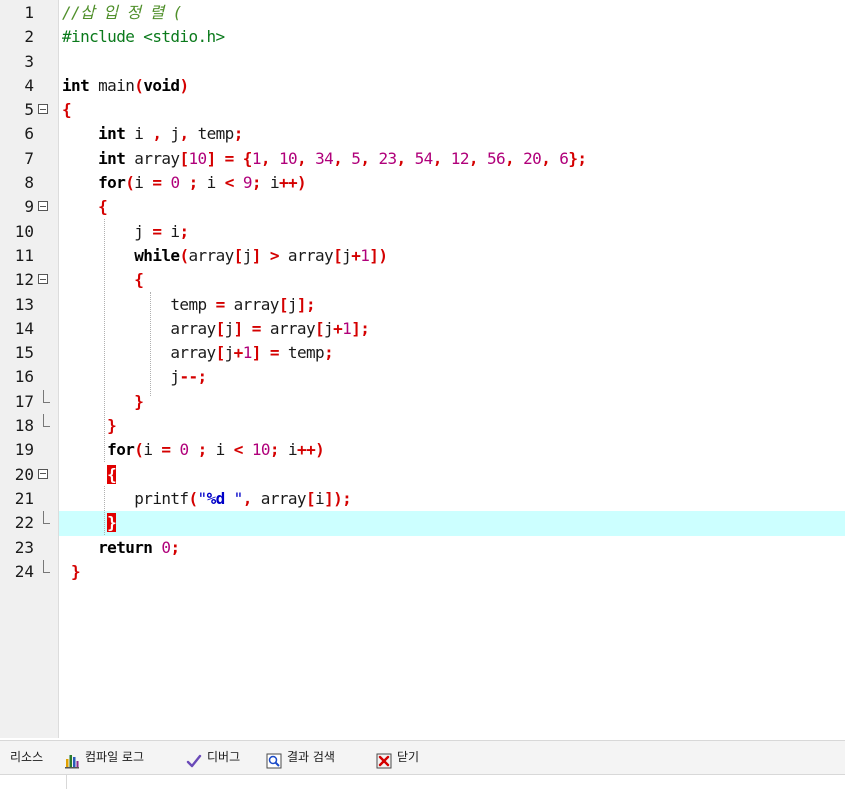  I want to click on tab-close: 닫기, so click(397, 757).